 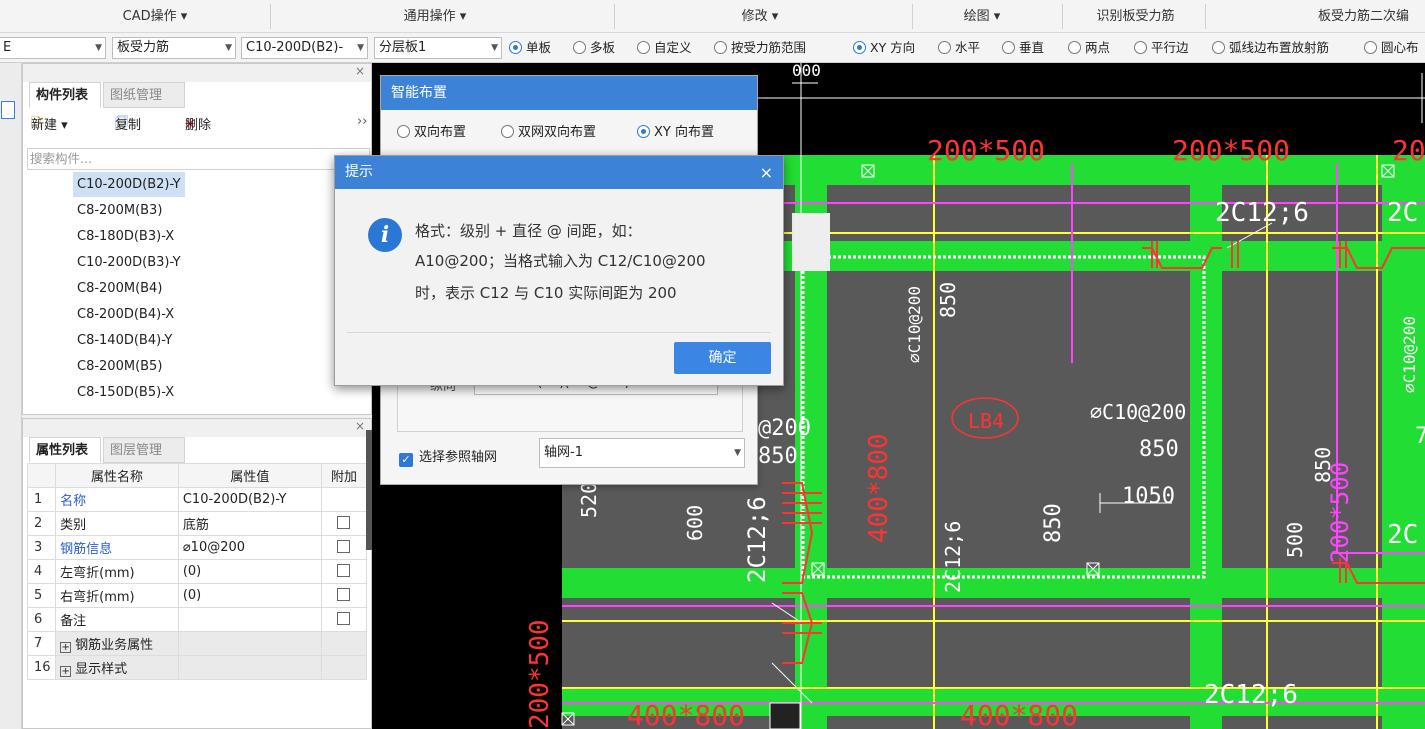 What do you see at coordinates (1391, 48) in the screenshot?
I see `radio-center: 圆心布` at bounding box center [1391, 48].